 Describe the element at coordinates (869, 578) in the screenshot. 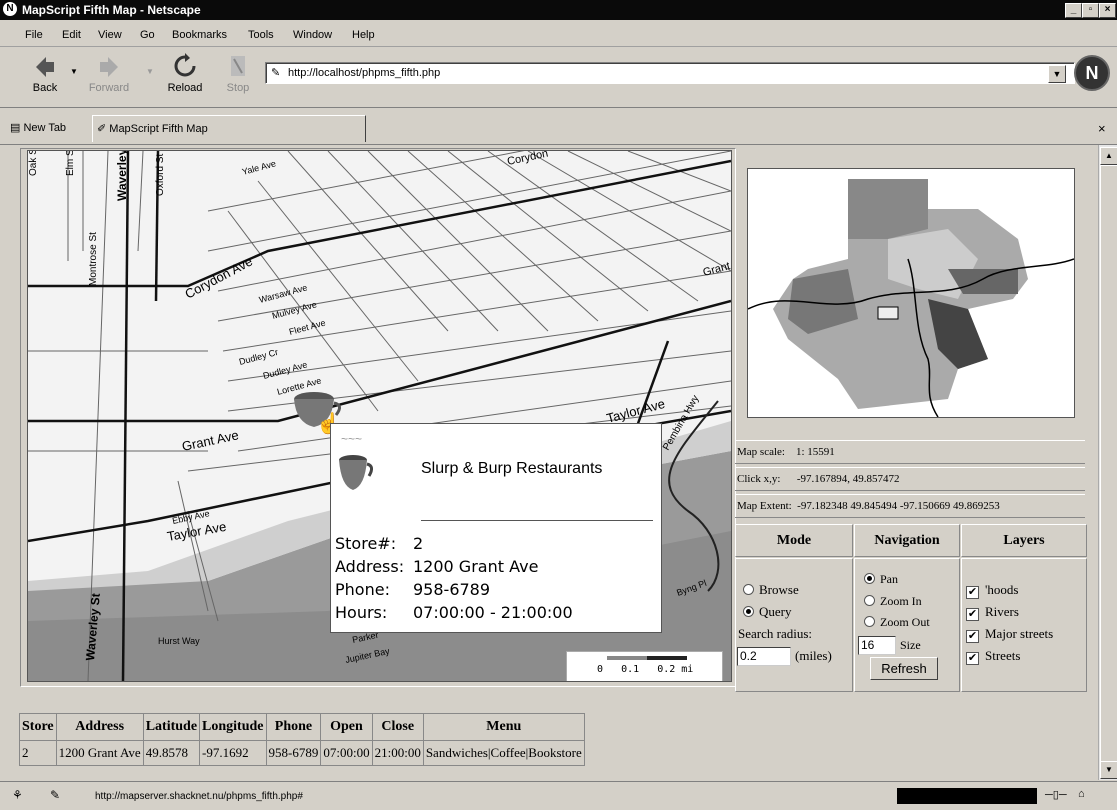

I see `pan-radio` at that location.